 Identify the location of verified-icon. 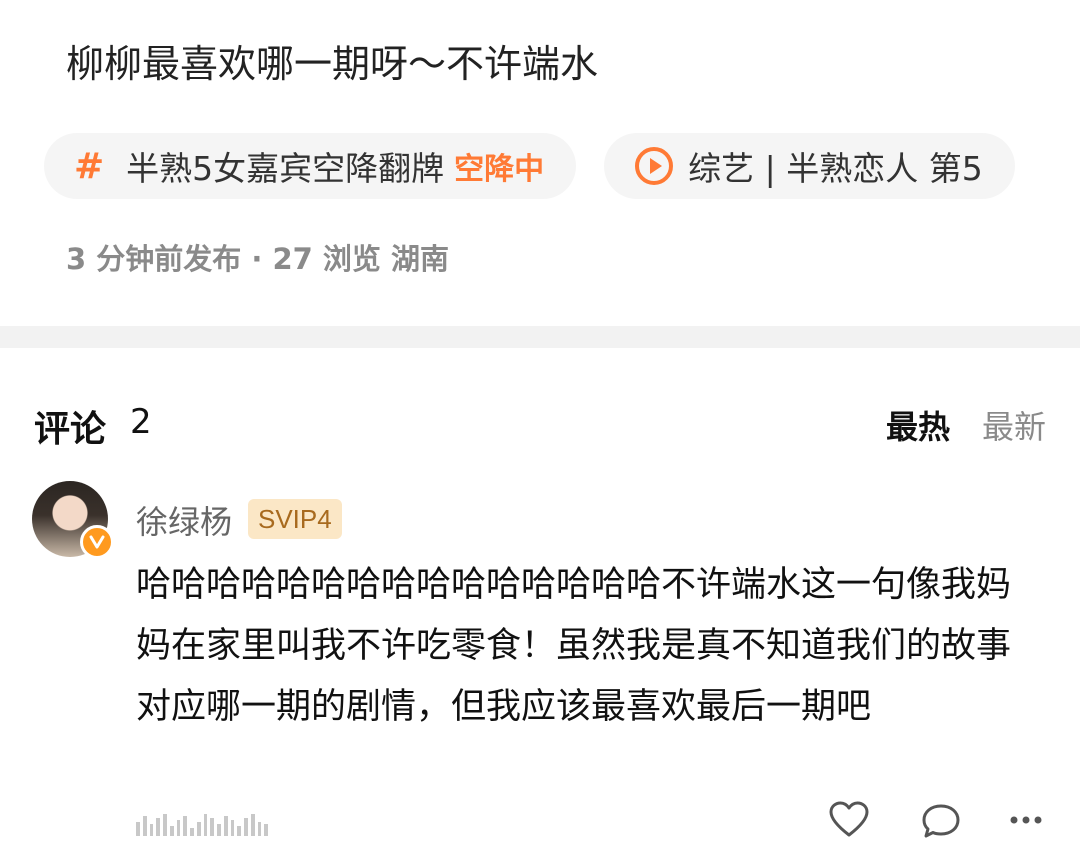
(97, 542).